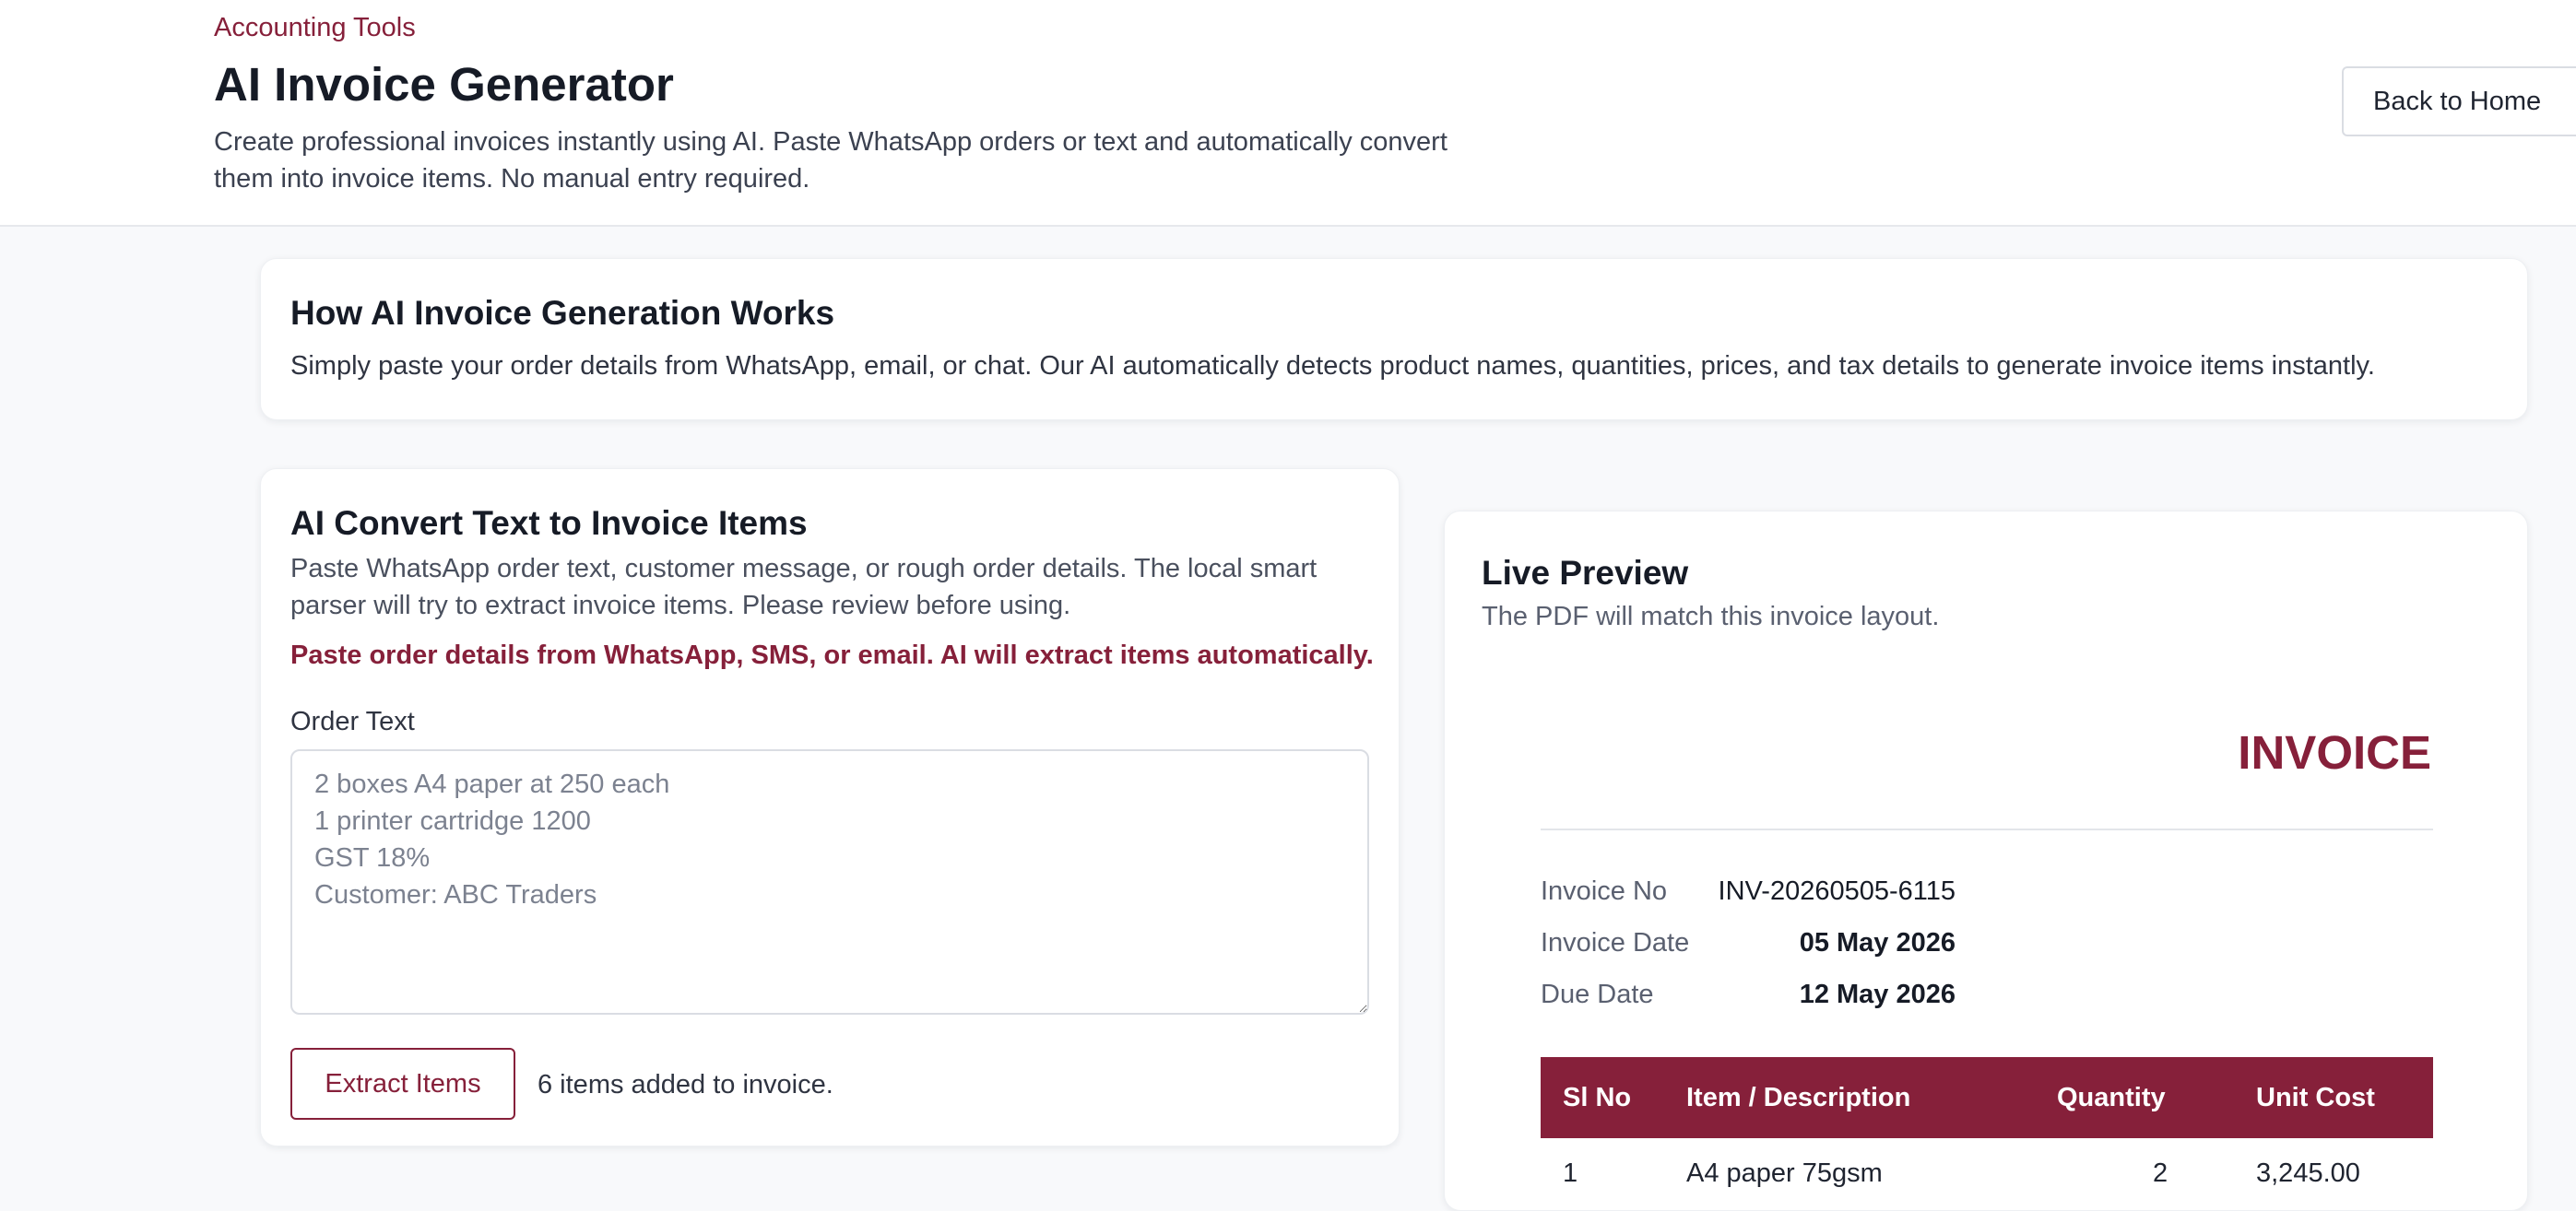 The width and height of the screenshot is (2576, 1211). Describe the element at coordinates (1837, 891) in the screenshot. I see `invoice-no-value: INV-20260505-6115` at that location.